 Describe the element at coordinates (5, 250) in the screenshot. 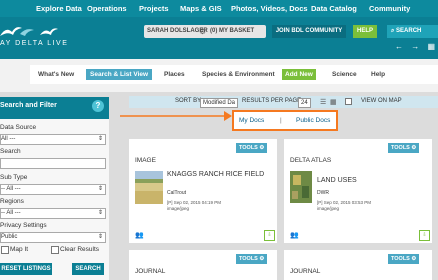

I see `map-it-checkbox` at that location.